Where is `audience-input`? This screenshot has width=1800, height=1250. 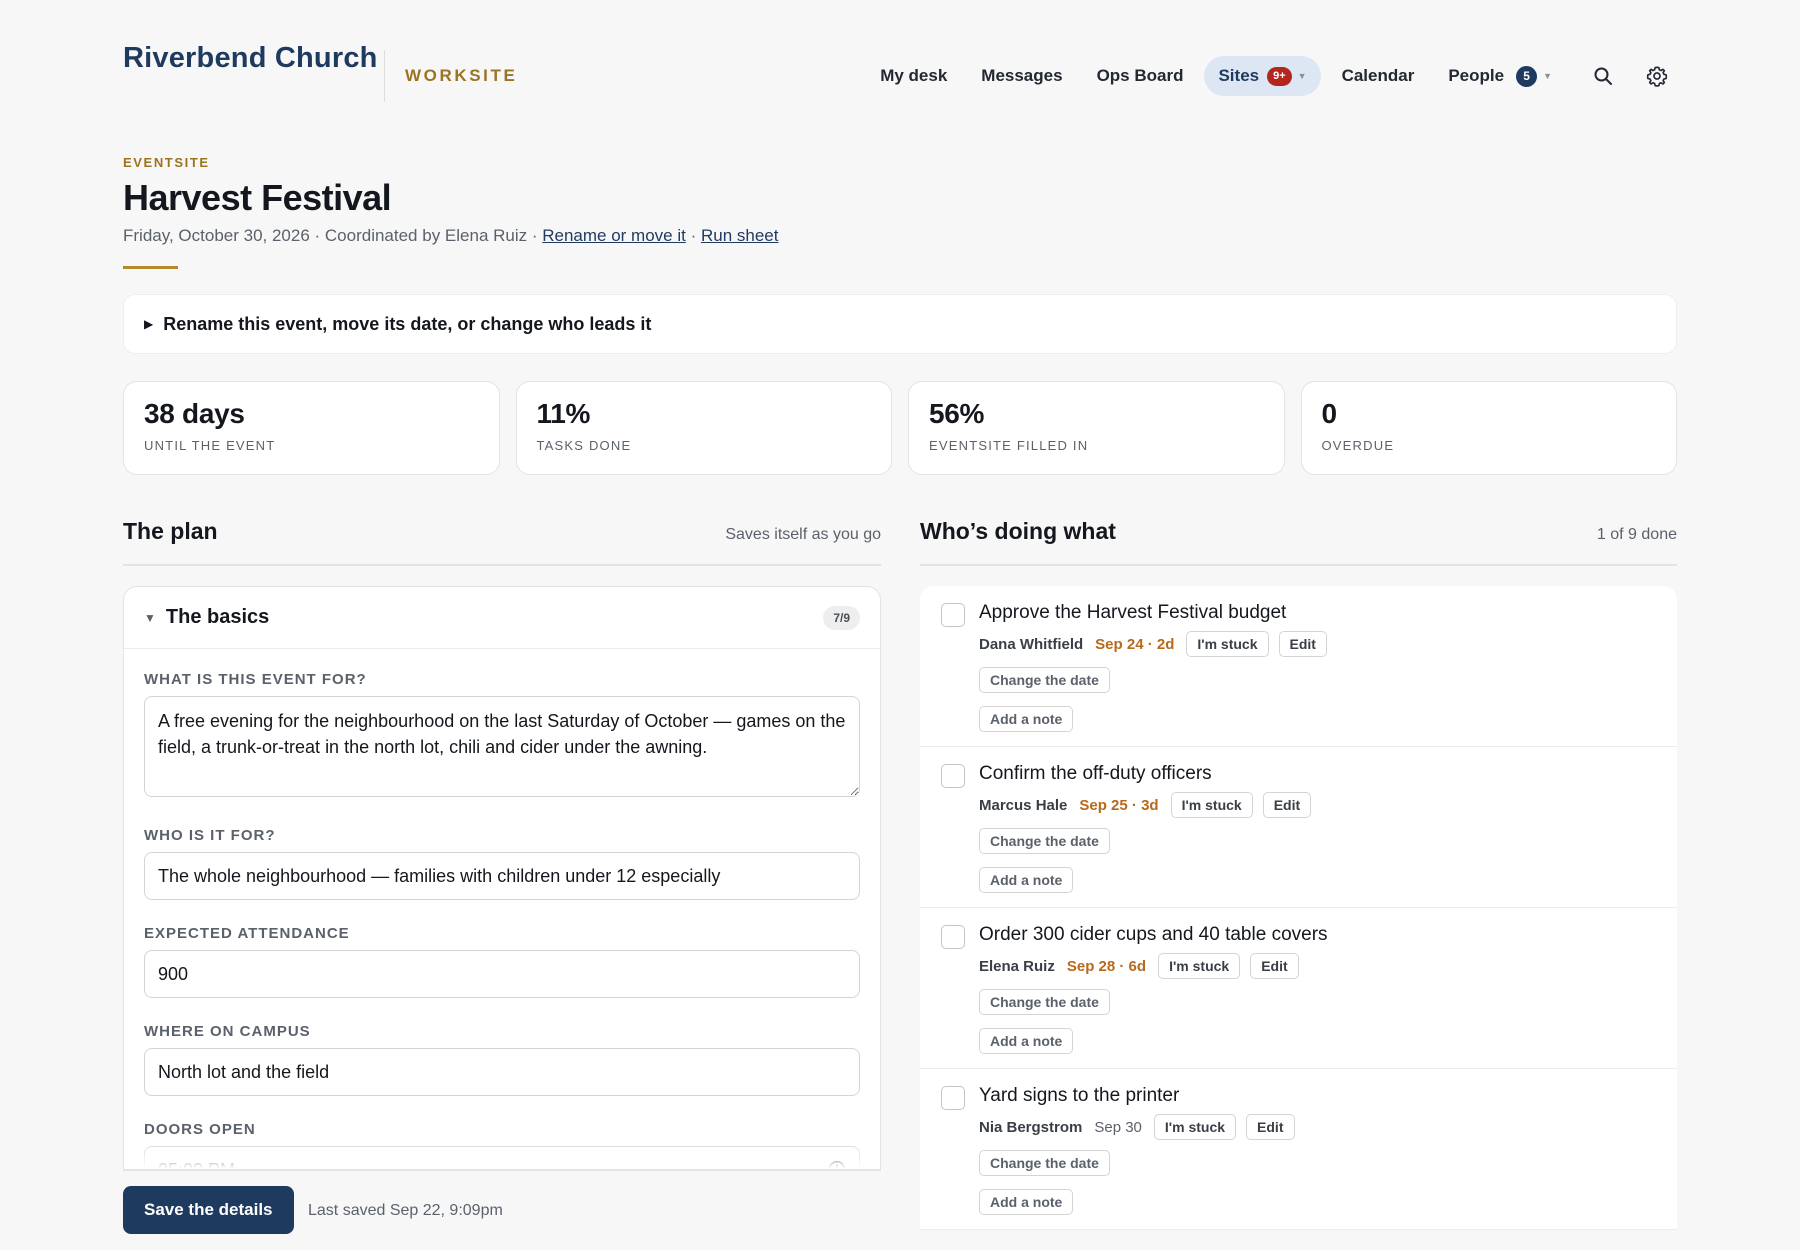
audience-input is located at coordinates (502, 876).